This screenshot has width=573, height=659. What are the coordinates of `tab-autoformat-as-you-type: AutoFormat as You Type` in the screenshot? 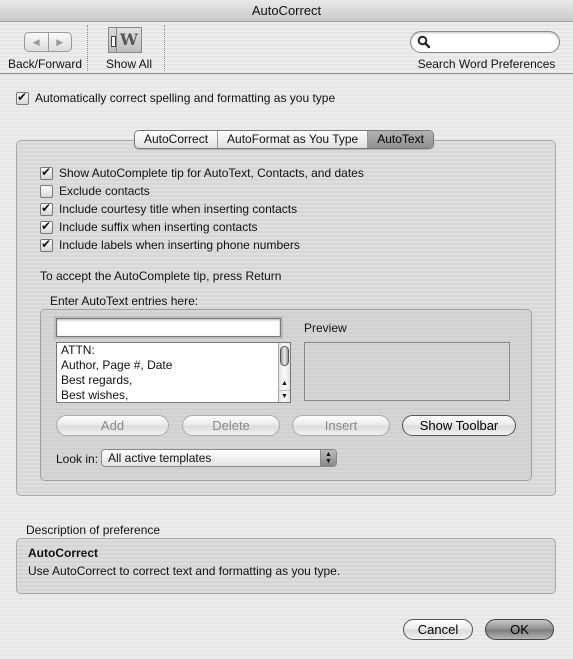 It's located at (293, 139).